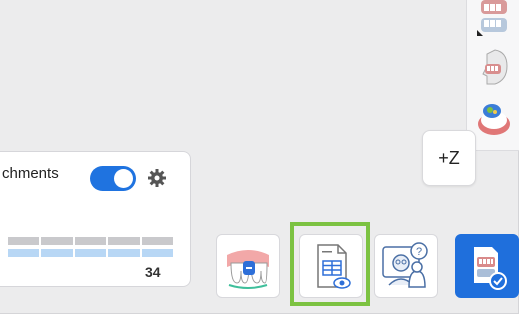 This screenshot has height=318, width=523. Describe the element at coordinates (248, 269) in the screenshot. I see `tooth-gap-icon` at that location.